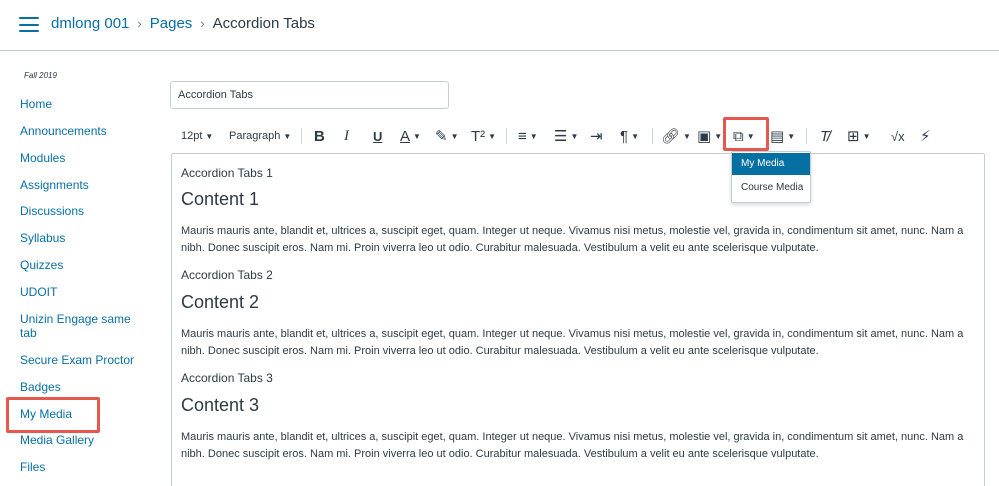 The height and width of the screenshot is (486, 999). Describe the element at coordinates (405, 136) in the screenshot. I see `text-color-icon: A` at that location.